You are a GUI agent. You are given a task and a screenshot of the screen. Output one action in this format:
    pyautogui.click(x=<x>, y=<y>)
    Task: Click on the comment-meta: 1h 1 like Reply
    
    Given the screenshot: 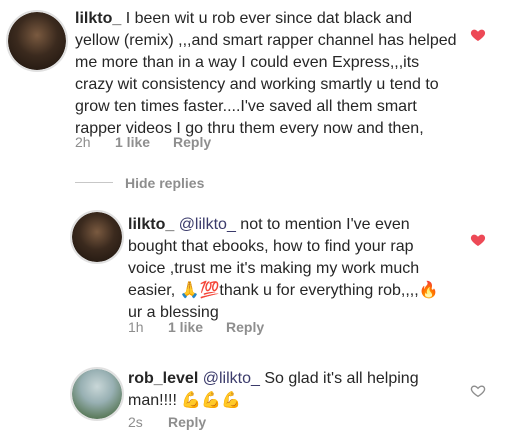 What is the action you would take?
    pyautogui.click(x=196, y=327)
    